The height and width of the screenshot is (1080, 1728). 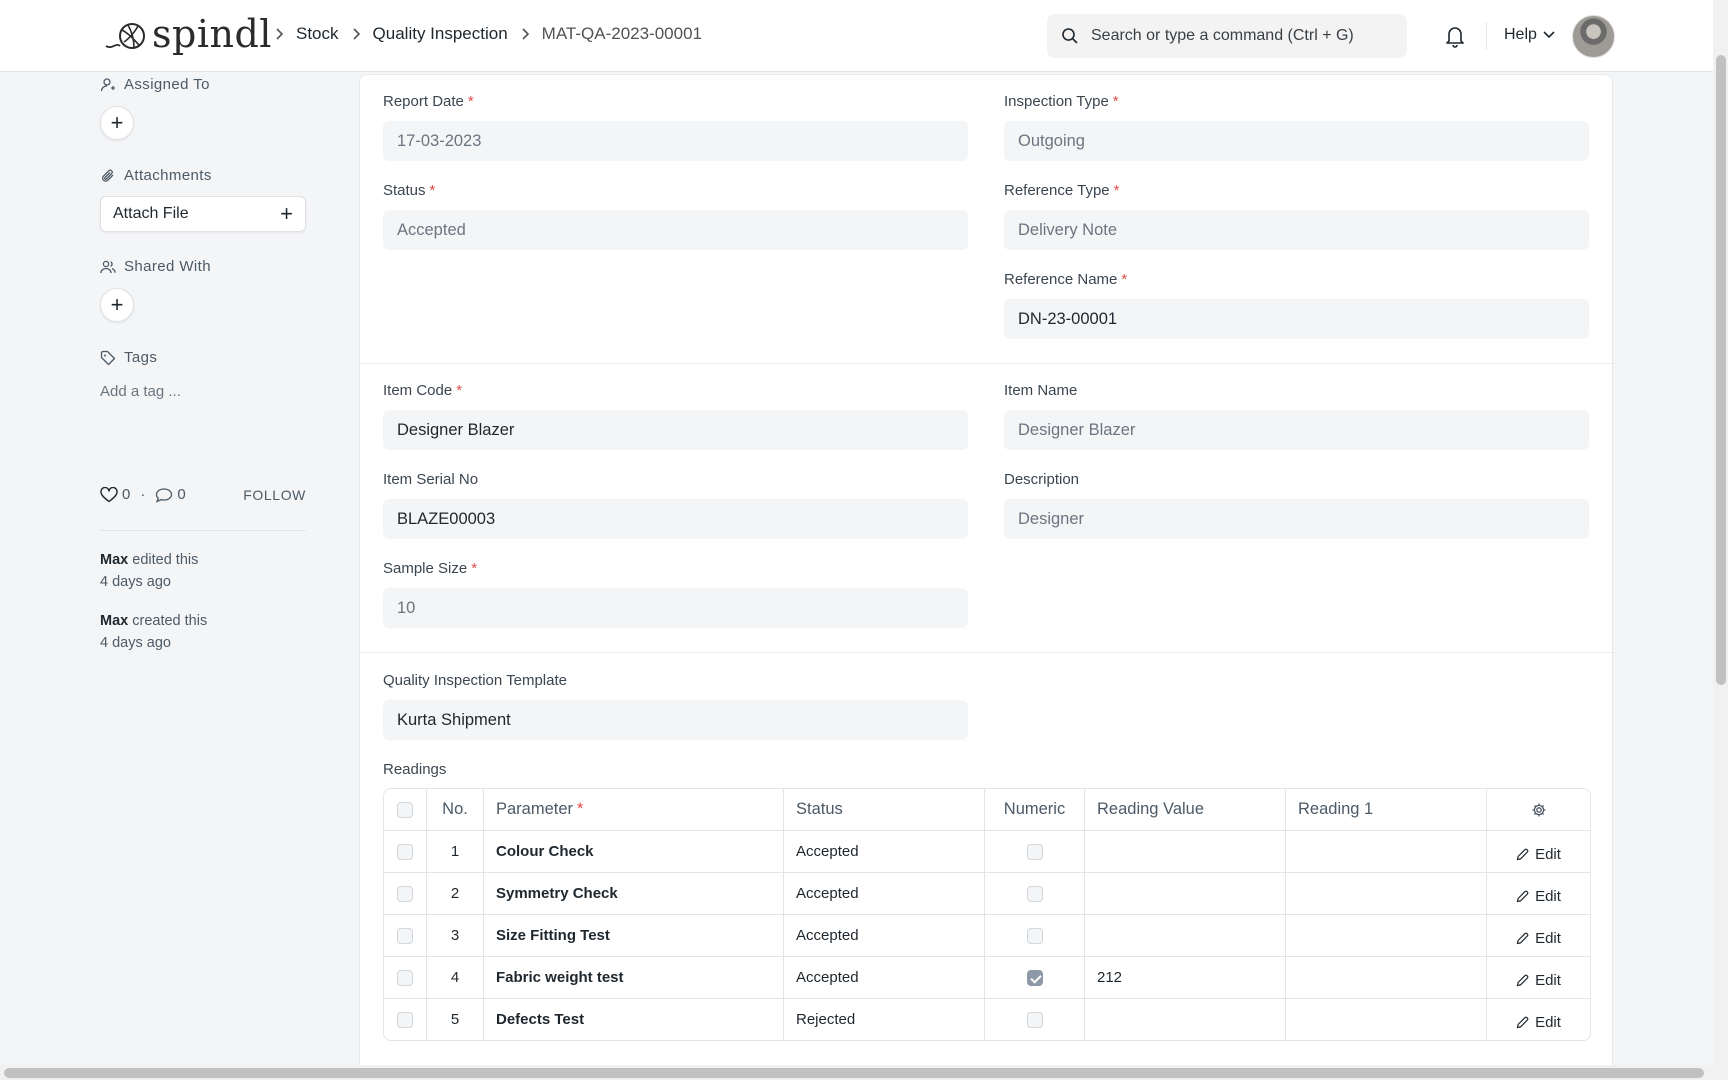 What do you see at coordinates (986, 363) in the screenshot?
I see `section-divider` at bounding box center [986, 363].